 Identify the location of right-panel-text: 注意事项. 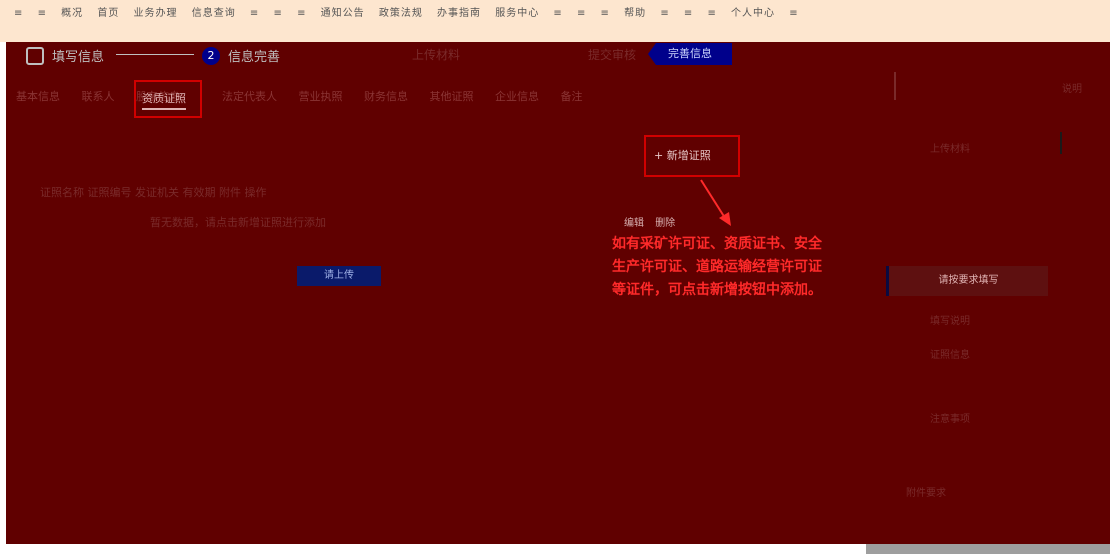
(950, 419).